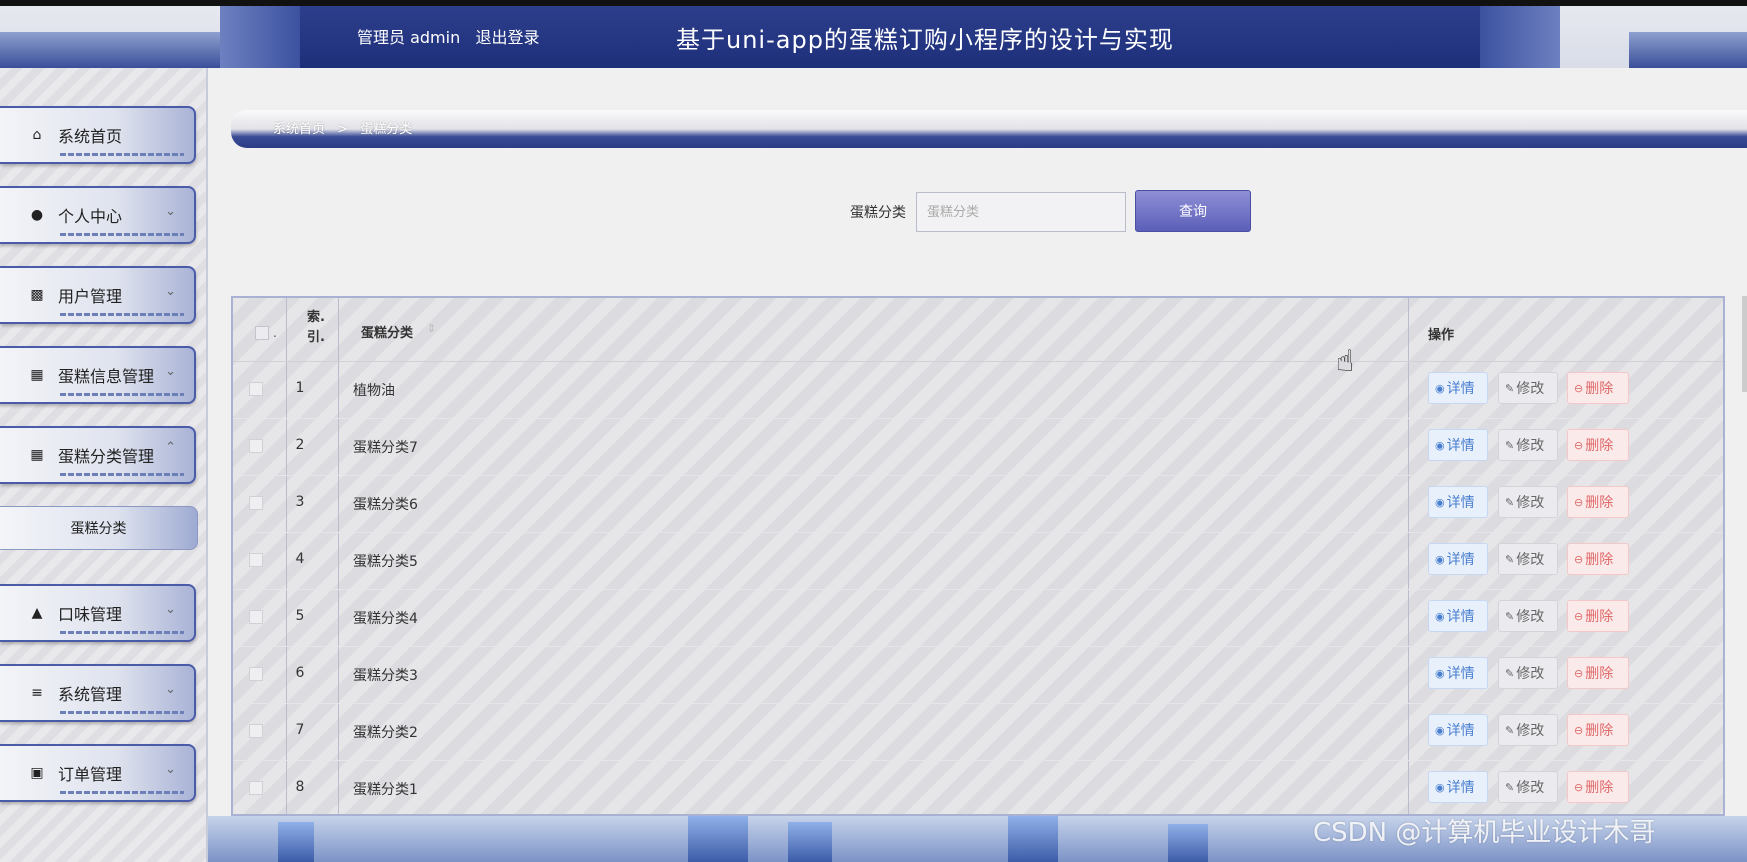 Image resolution: width=1747 pixels, height=862 pixels. Describe the element at coordinates (90, 216) in the screenshot. I see `sidebar-item-label: 个人中心` at that location.